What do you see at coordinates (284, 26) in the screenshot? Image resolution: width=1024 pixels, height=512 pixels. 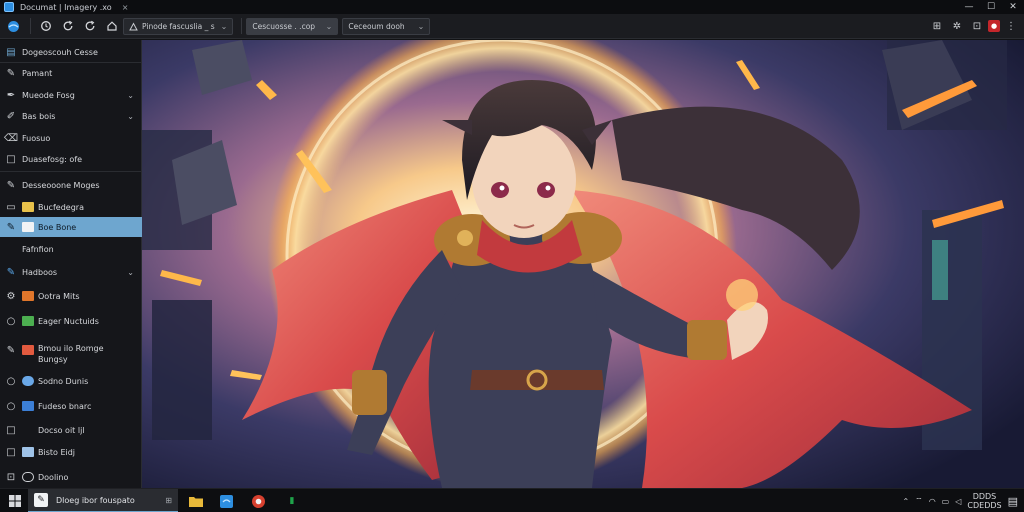 I see `layer-select-value: Cescuosse . .cop` at bounding box center [284, 26].